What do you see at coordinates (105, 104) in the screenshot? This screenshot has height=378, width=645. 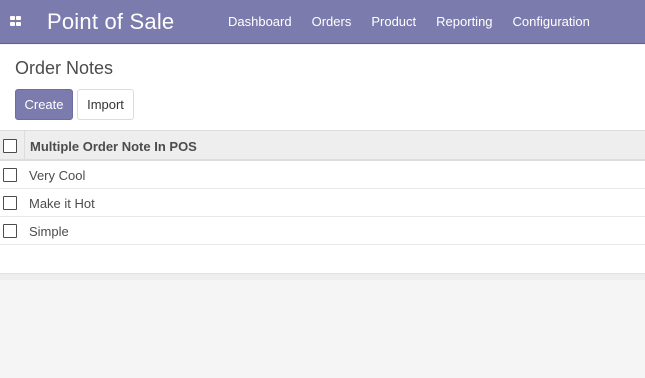 I see `import-button: Import` at bounding box center [105, 104].